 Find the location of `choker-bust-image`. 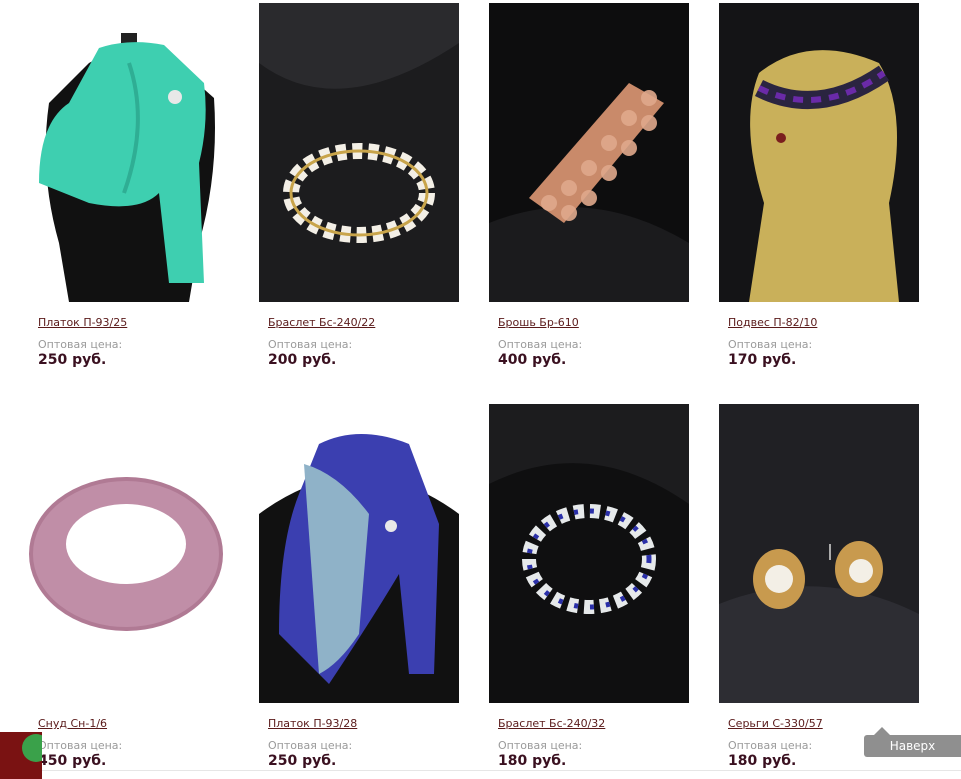

choker-bust-image is located at coordinates (819, 152).